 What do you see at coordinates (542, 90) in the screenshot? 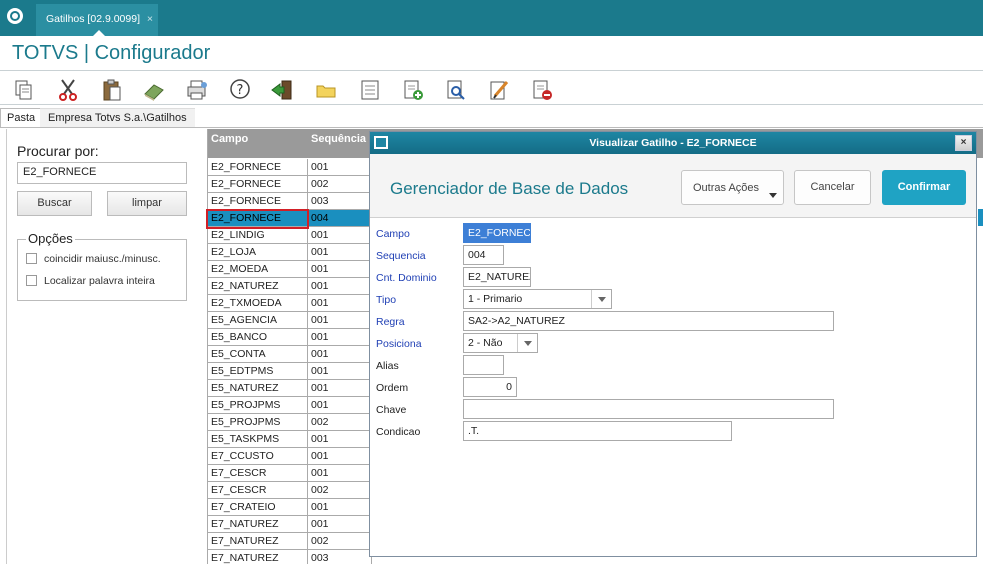
I see `delete-document-icon` at bounding box center [542, 90].